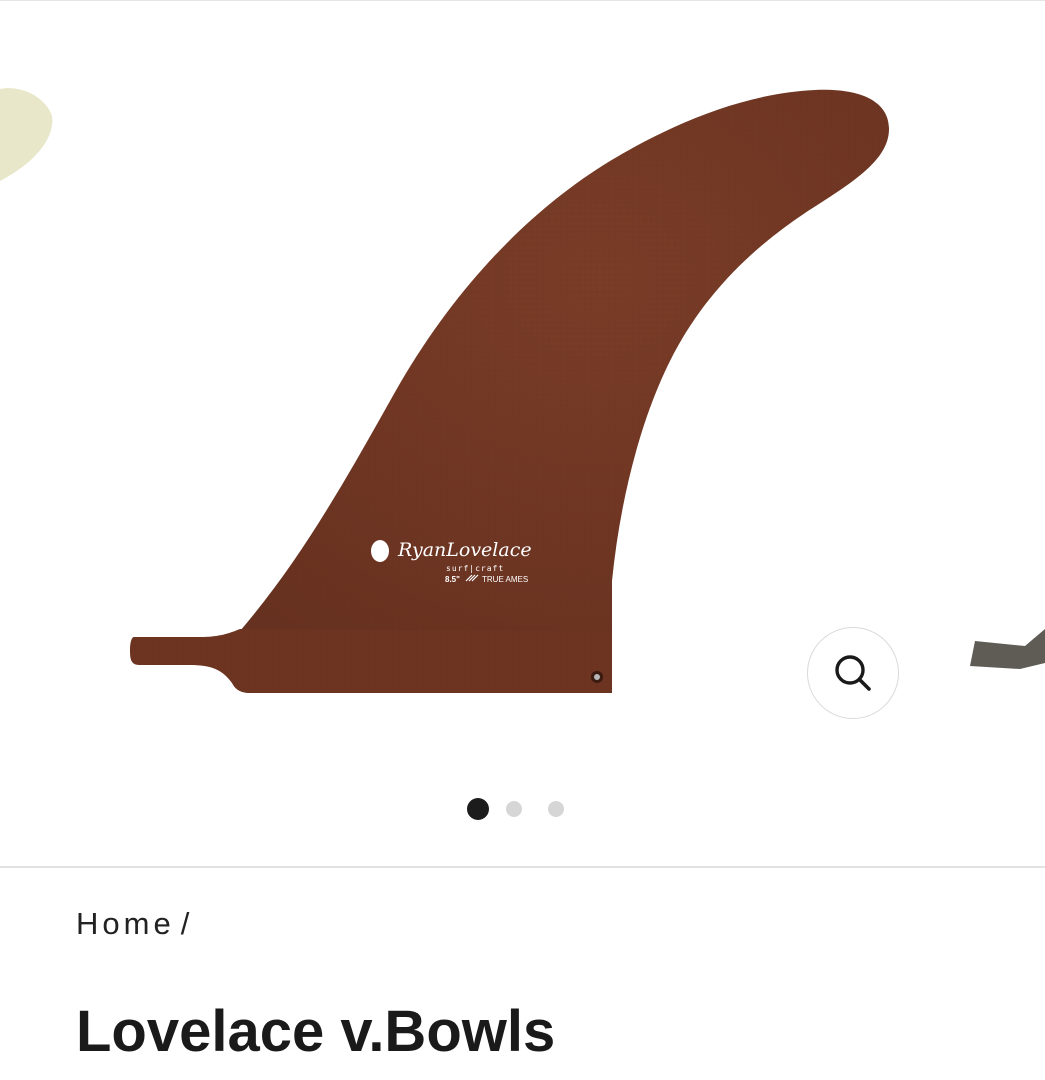 The image size is (1045, 1080). What do you see at coordinates (505, 579) in the screenshot?
I see `fin-logo-maker: TRUE AMES` at bounding box center [505, 579].